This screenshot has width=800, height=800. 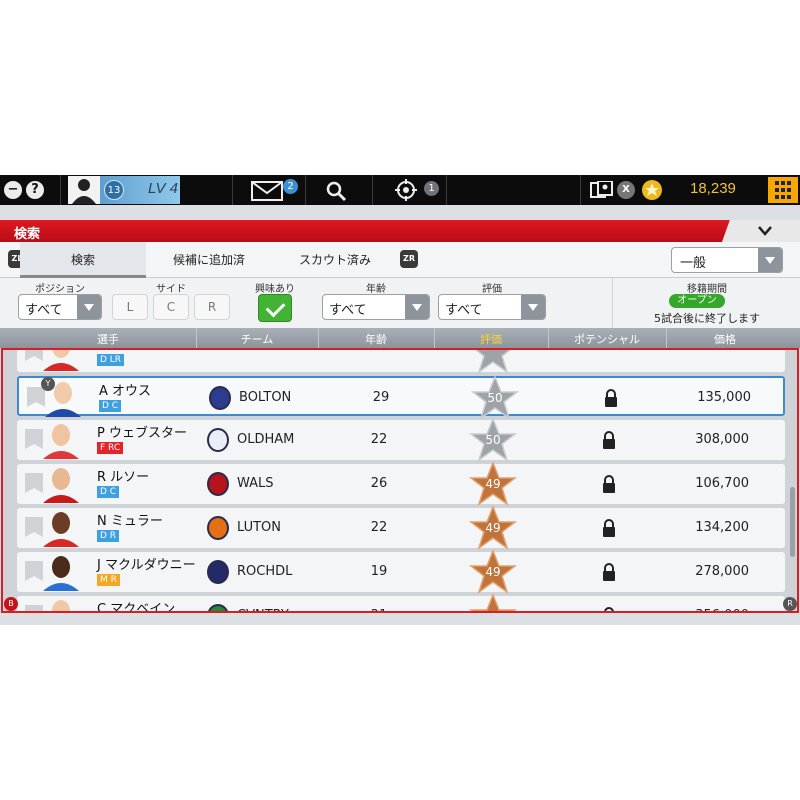 I want to click on header-age: 年齢, so click(x=376, y=339).